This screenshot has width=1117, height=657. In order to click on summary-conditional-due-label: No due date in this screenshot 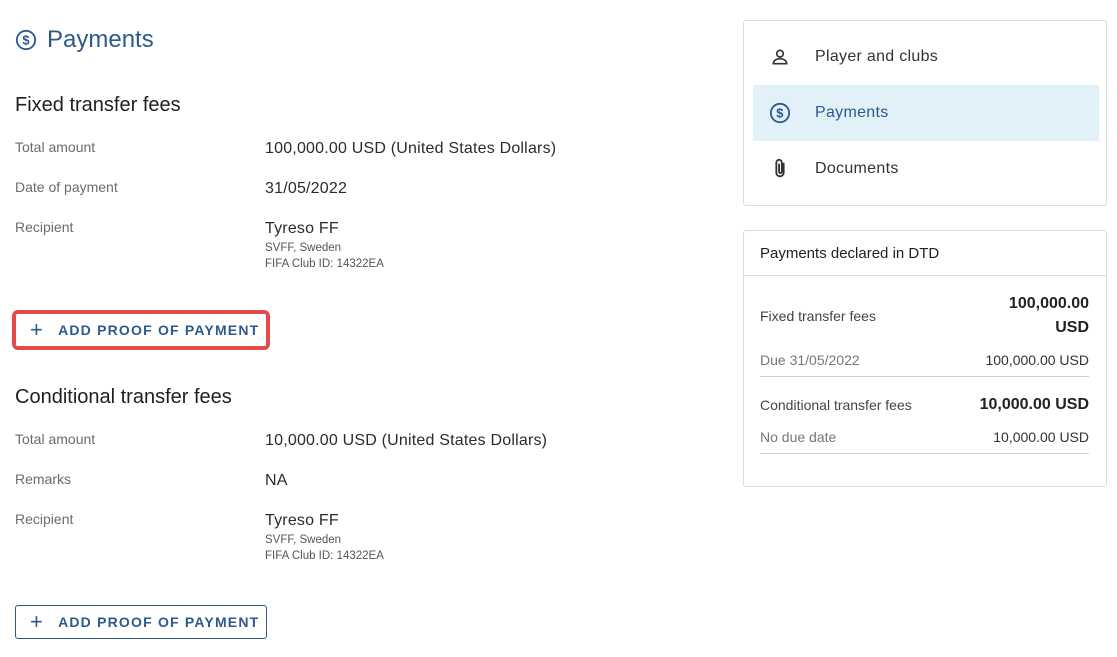, I will do `click(798, 437)`.